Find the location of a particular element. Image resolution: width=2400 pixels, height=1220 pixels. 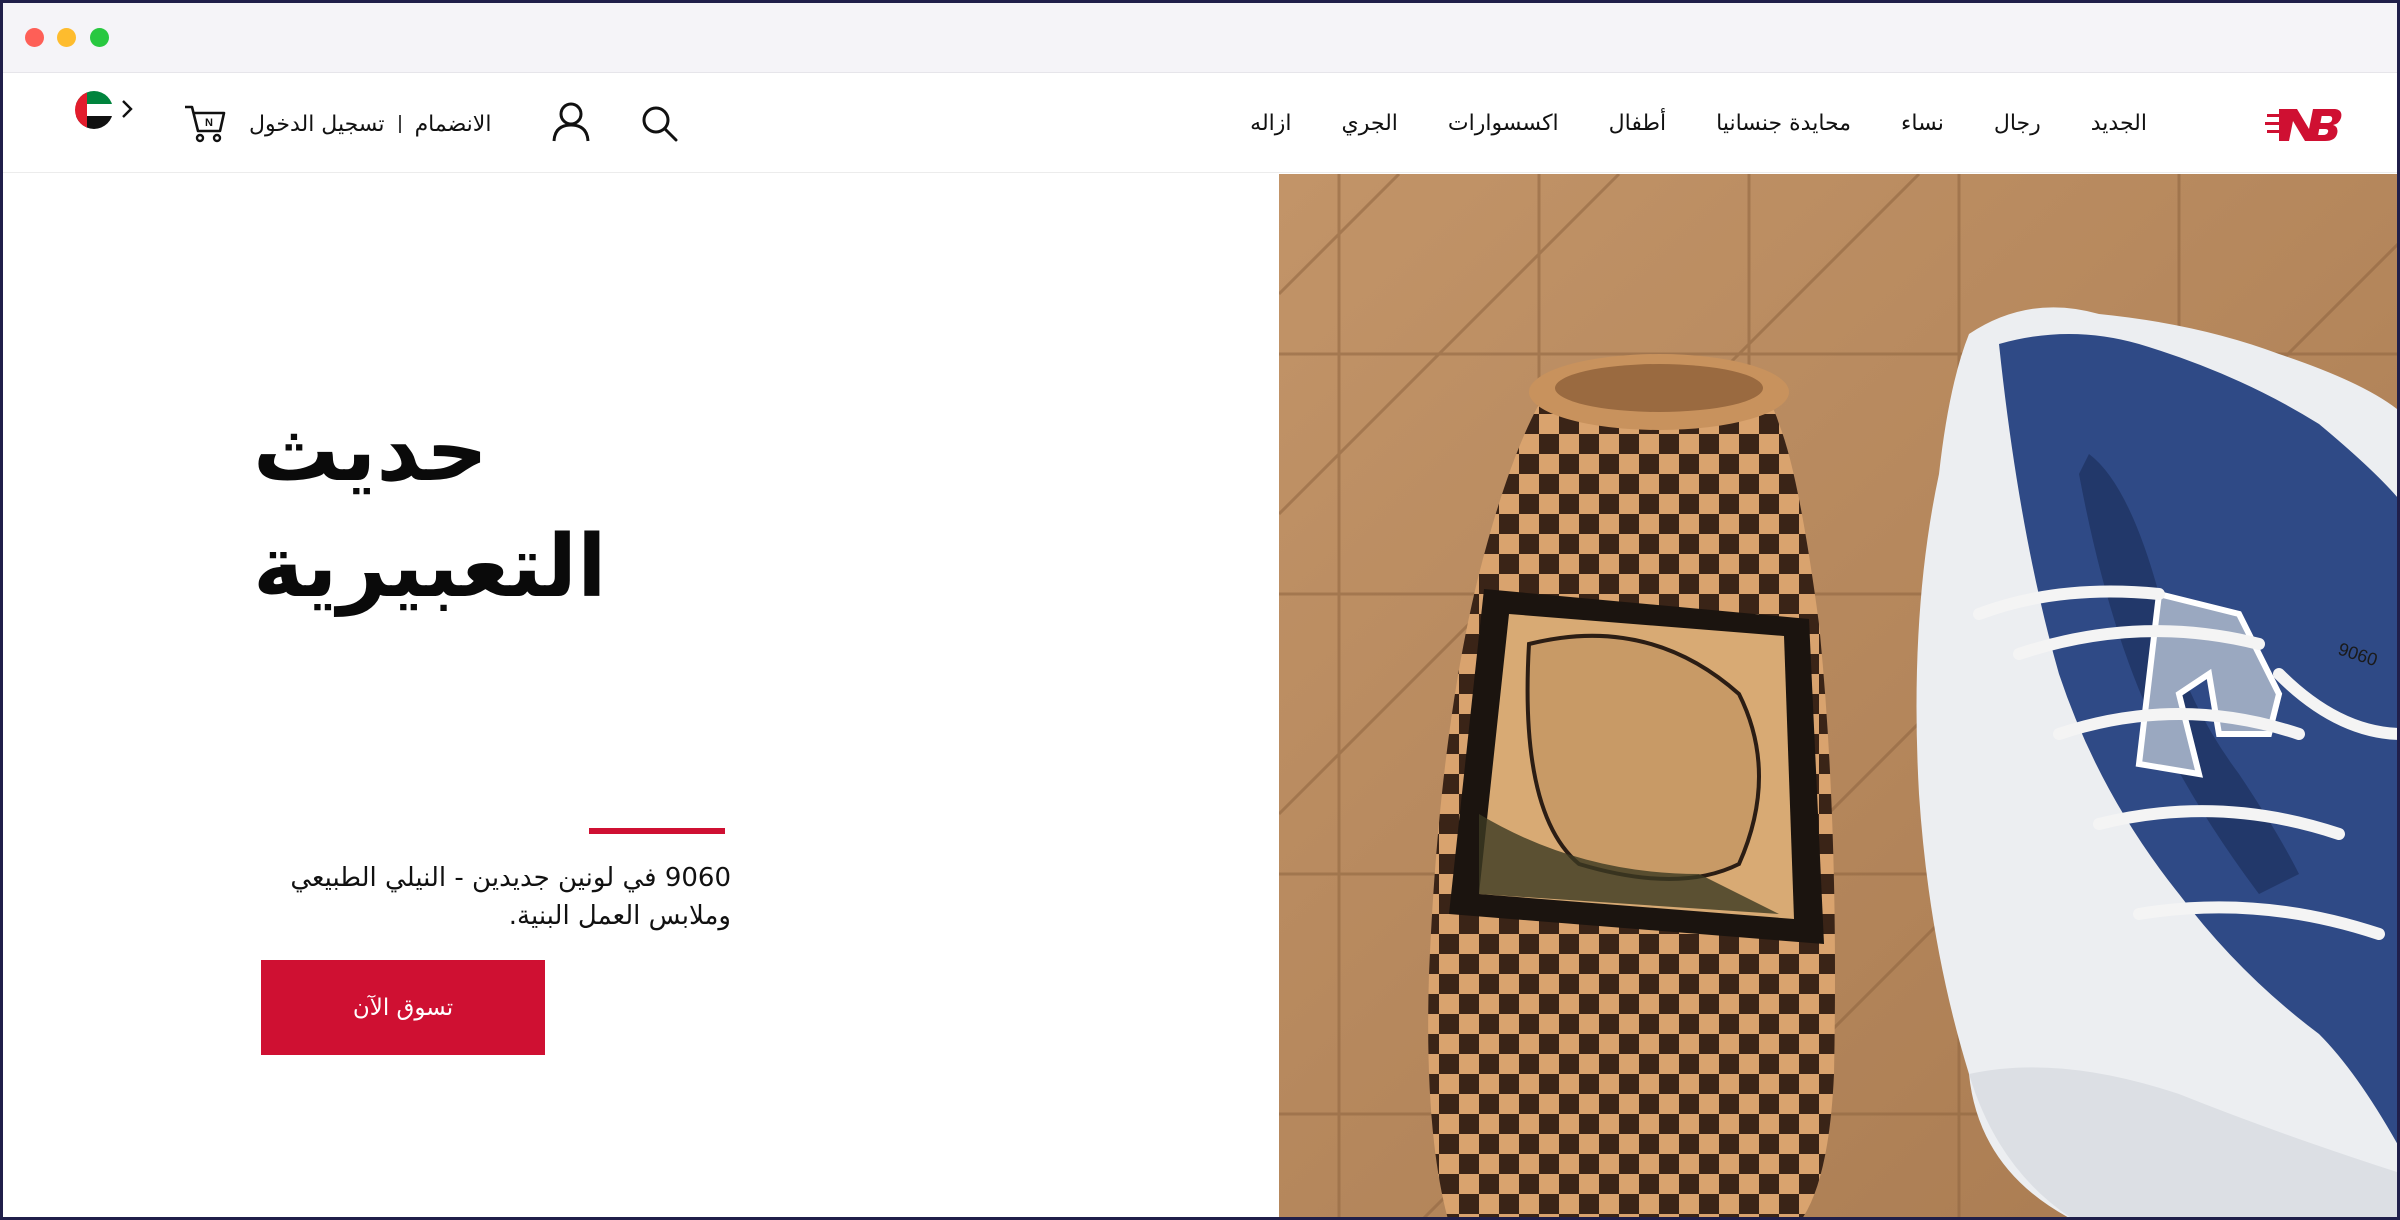

nav-item-kids: أطفال is located at coordinates (1637, 123).